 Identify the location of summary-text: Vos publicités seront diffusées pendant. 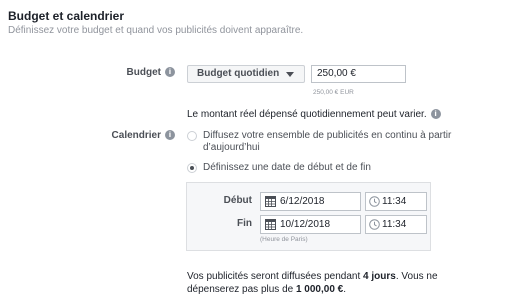
(275, 276).